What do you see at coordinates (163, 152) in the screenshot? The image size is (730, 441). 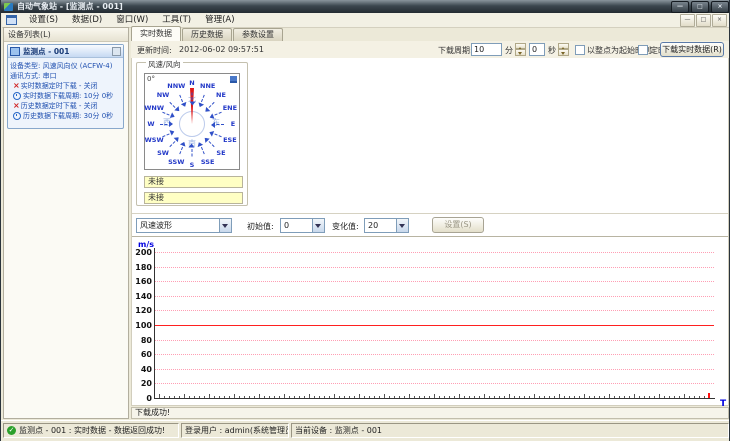 I see `compass-direction-label: SW` at bounding box center [163, 152].